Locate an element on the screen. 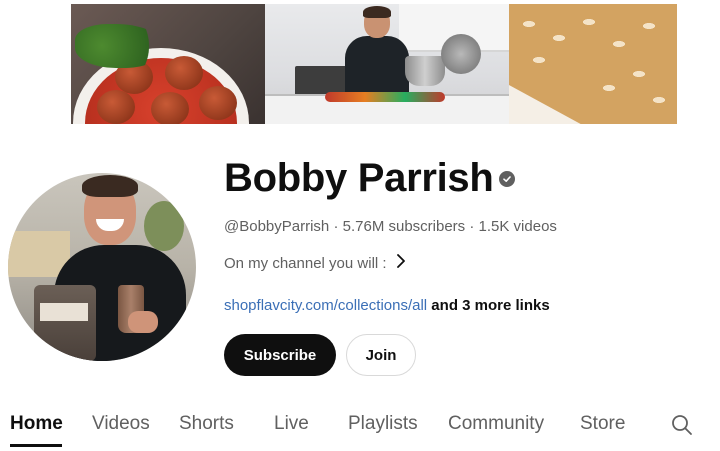  banner-kitchen-image is located at coordinates (387, 64).